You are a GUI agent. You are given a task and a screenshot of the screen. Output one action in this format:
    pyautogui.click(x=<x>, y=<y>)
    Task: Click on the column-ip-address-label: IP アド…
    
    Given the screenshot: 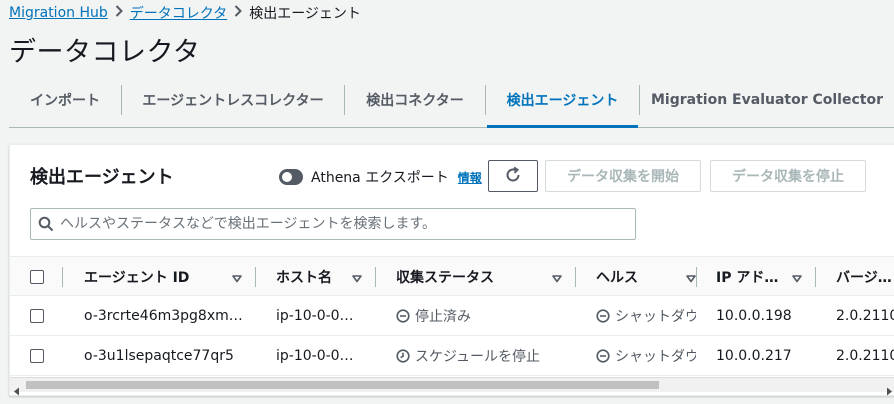 What is the action you would take?
    pyautogui.click(x=747, y=277)
    